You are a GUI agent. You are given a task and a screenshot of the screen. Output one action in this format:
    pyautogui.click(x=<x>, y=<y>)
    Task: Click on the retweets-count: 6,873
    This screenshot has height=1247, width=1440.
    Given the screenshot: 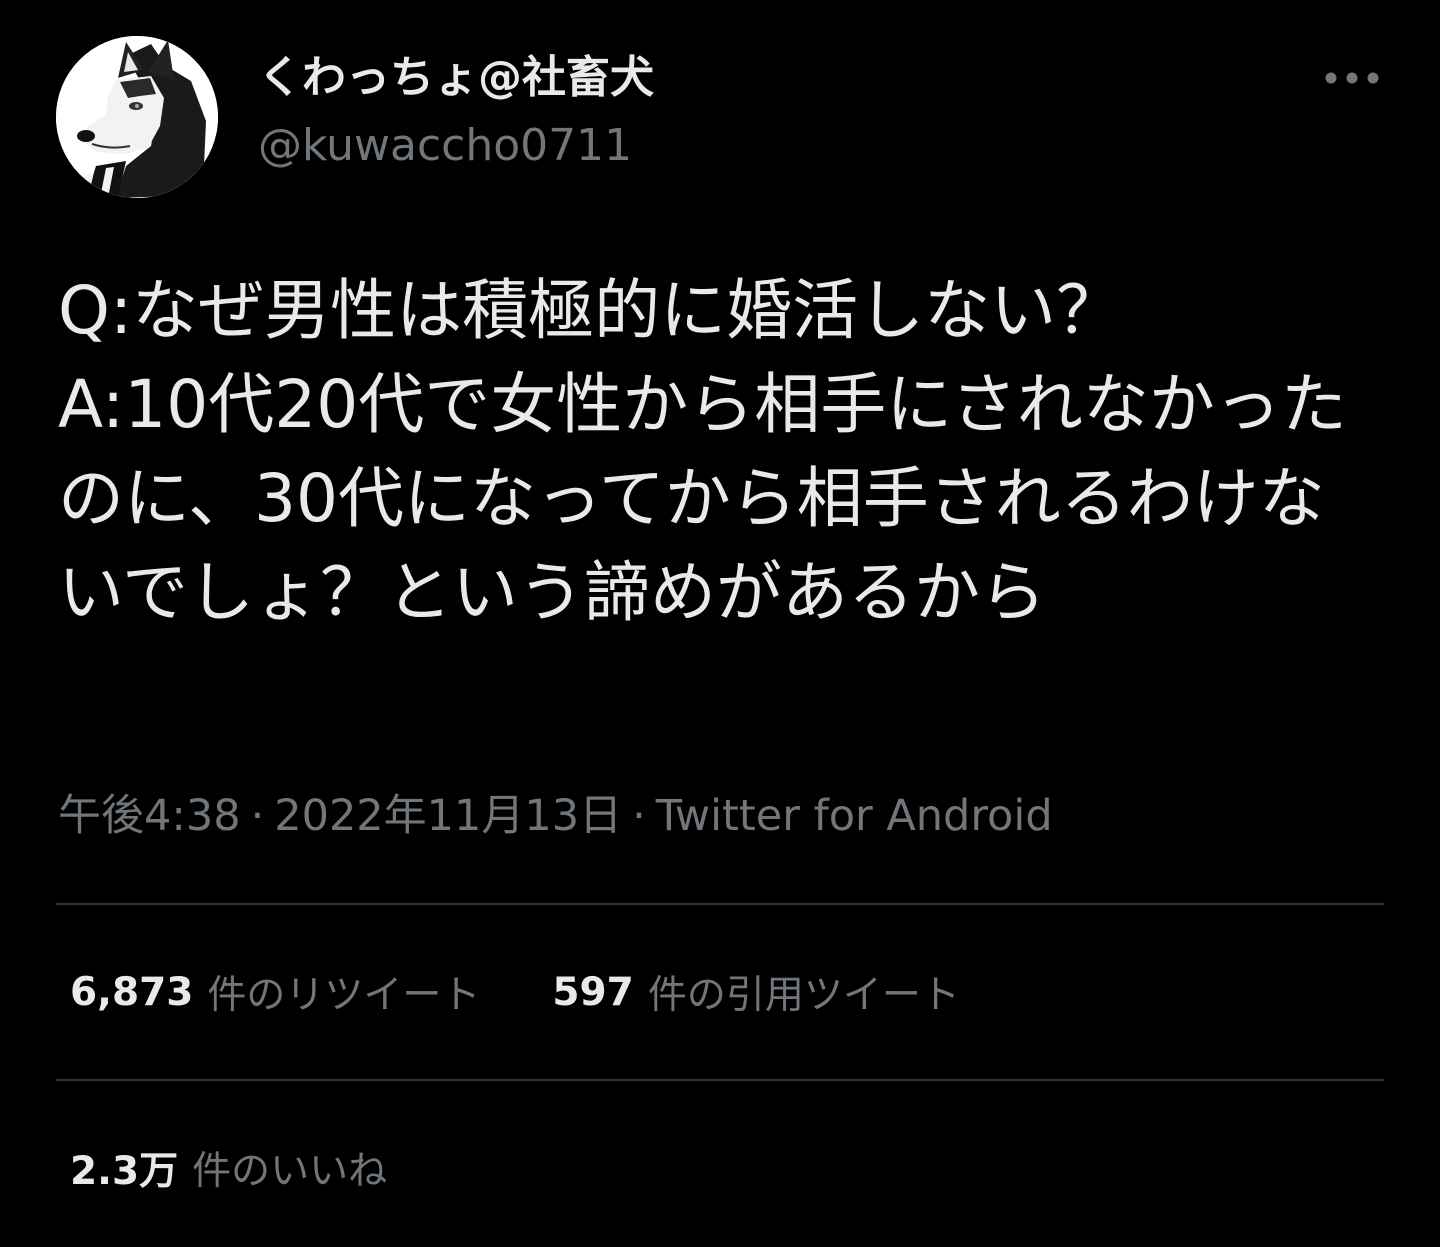 What is the action you would take?
    pyautogui.click(x=132, y=992)
    